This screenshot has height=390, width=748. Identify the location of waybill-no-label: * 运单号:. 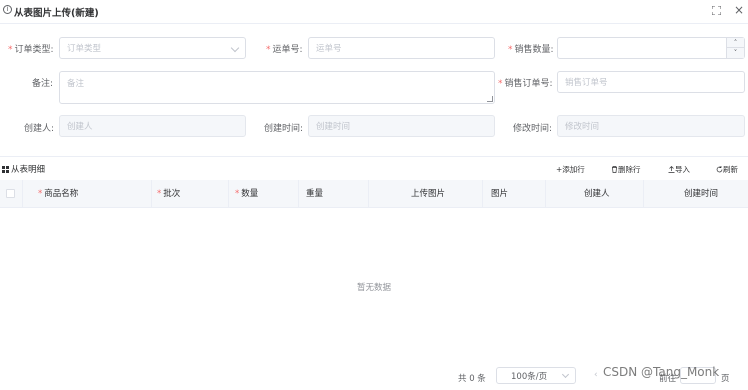
(284, 50).